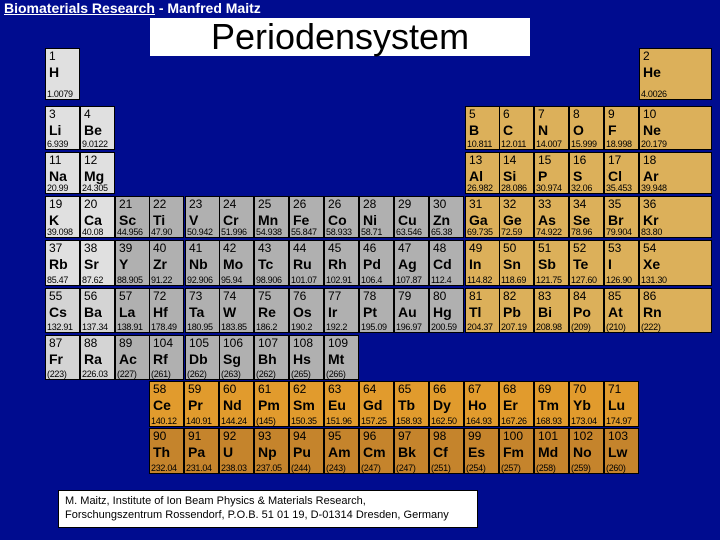  I want to click on atomic-number: 24, so click(230, 204).